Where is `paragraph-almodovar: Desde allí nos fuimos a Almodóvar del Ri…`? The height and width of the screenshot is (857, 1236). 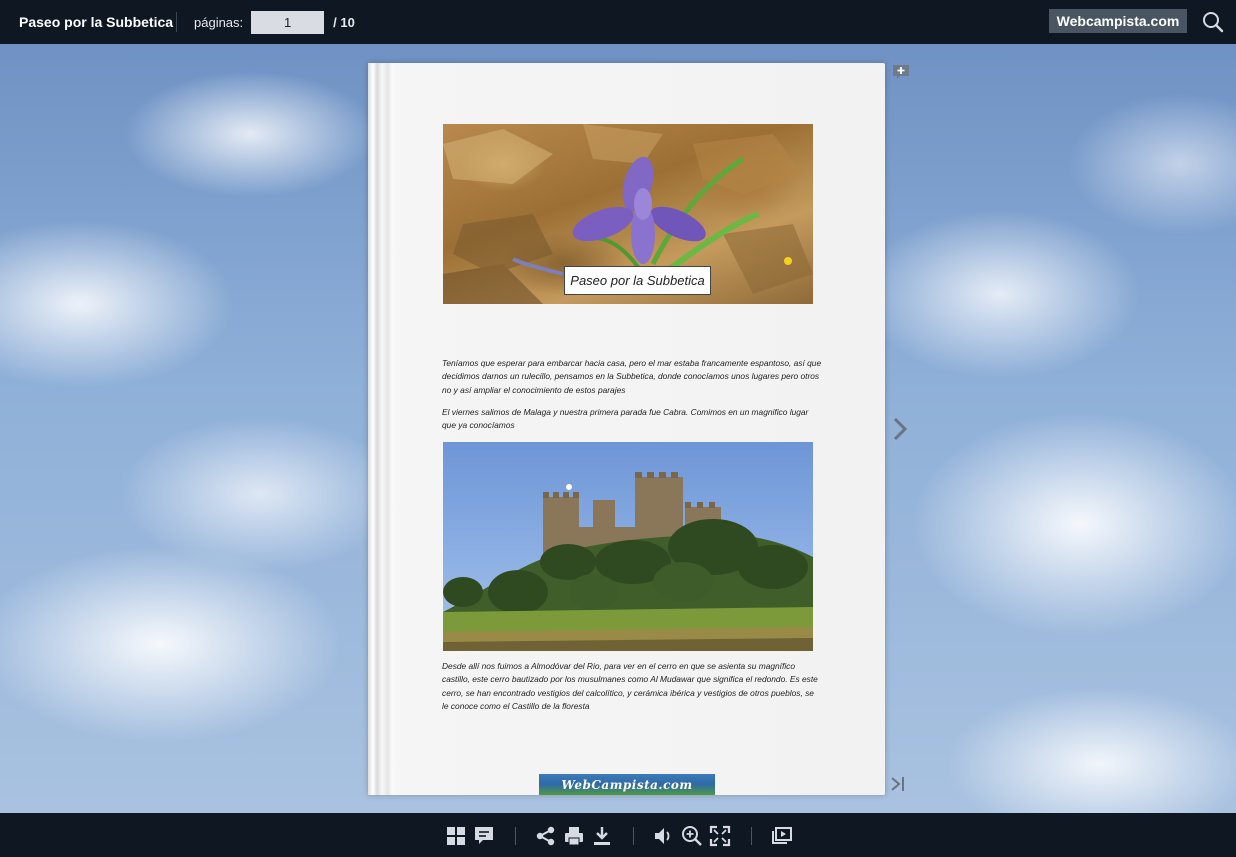
paragraph-almodovar: Desde allí nos fuimos a Almodóvar del Ri… is located at coordinates (630, 686).